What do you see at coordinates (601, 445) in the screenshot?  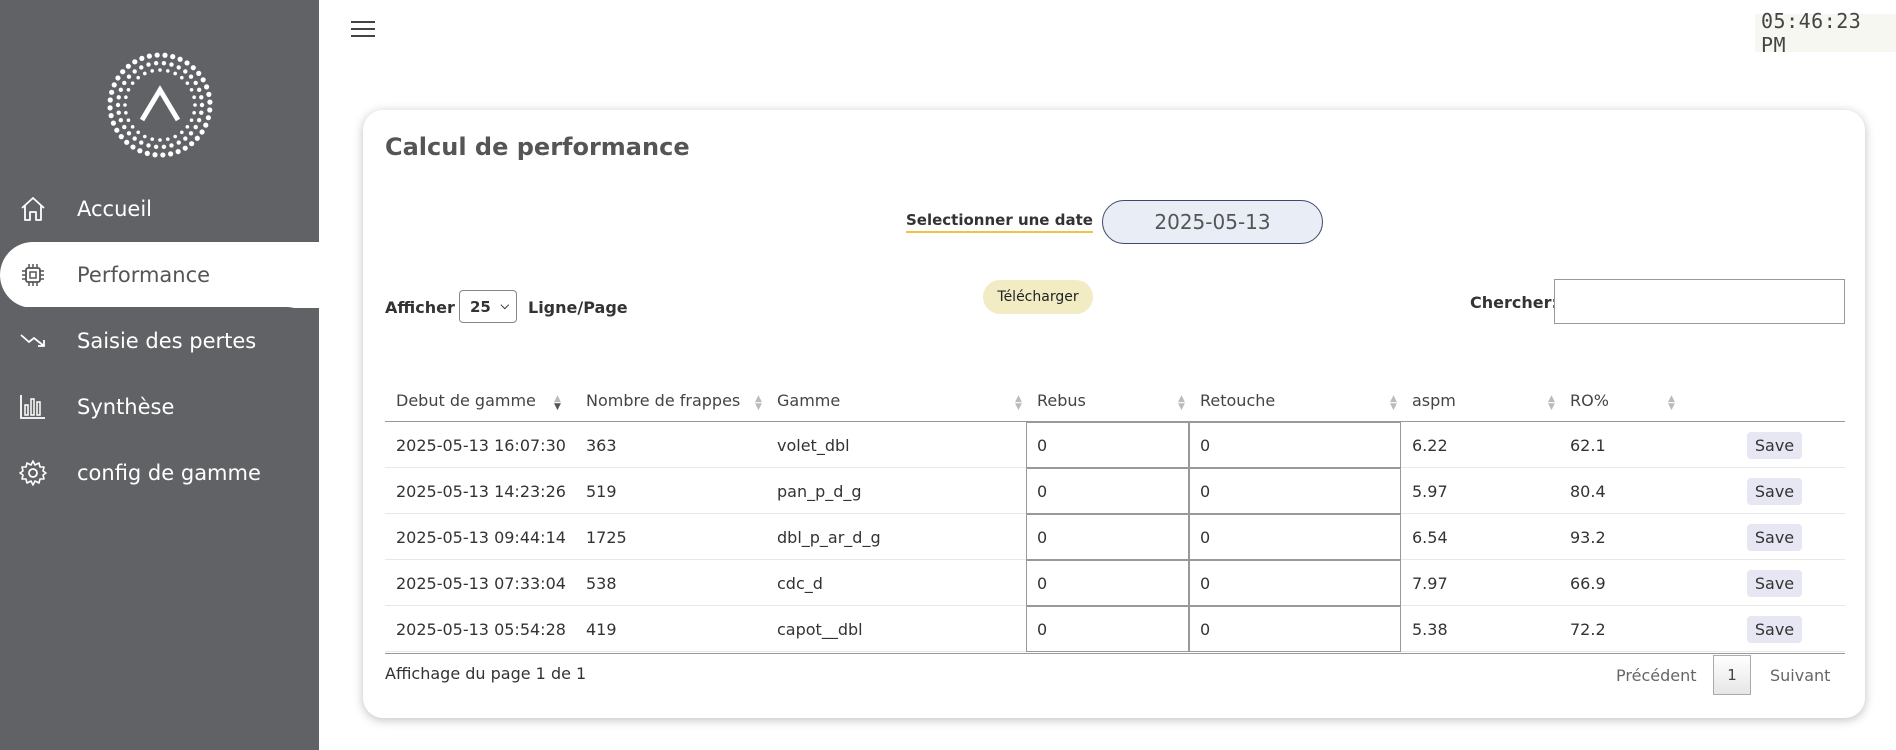 I see `cell-frappes: 363` at bounding box center [601, 445].